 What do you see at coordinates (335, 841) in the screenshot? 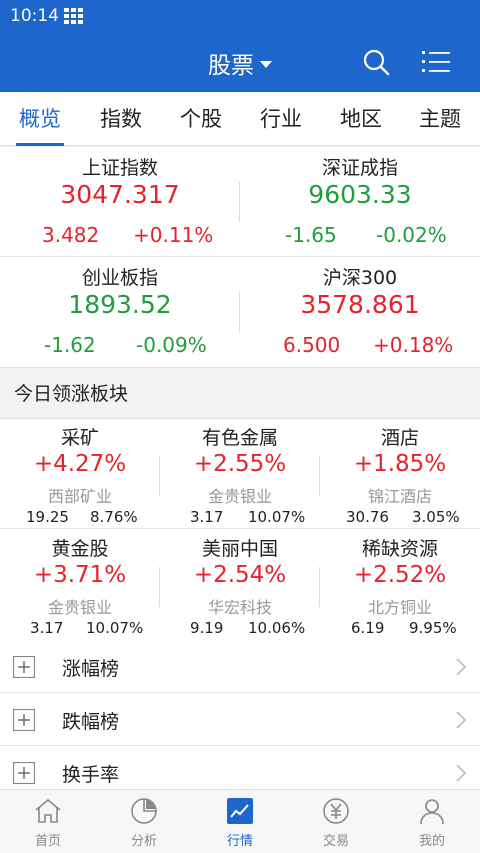
I see `nav-label: 交易` at bounding box center [335, 841].